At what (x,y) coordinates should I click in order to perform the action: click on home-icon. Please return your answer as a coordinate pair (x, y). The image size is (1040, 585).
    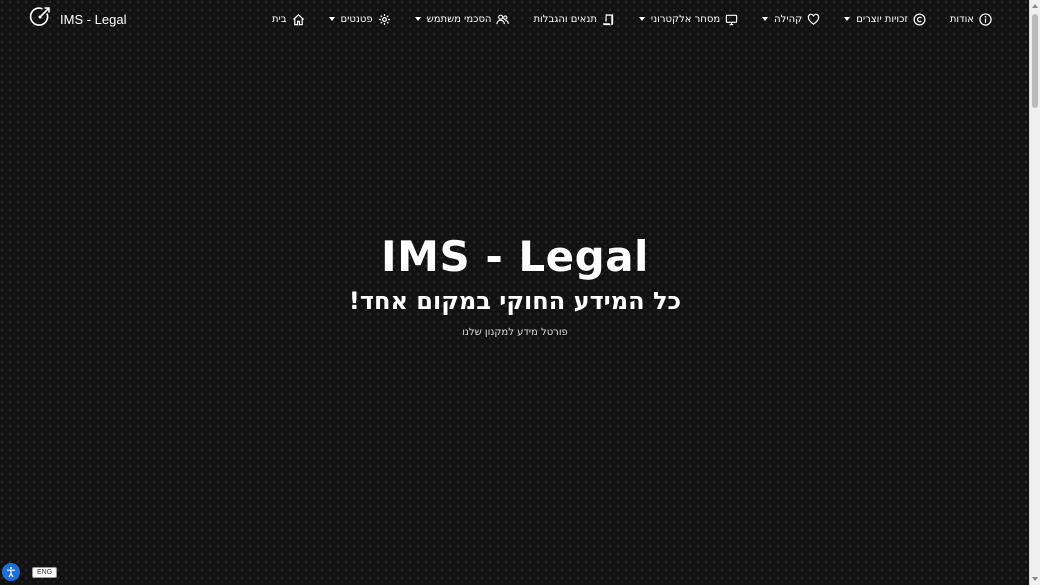
    Looking at the image, I should click on (298, 19).